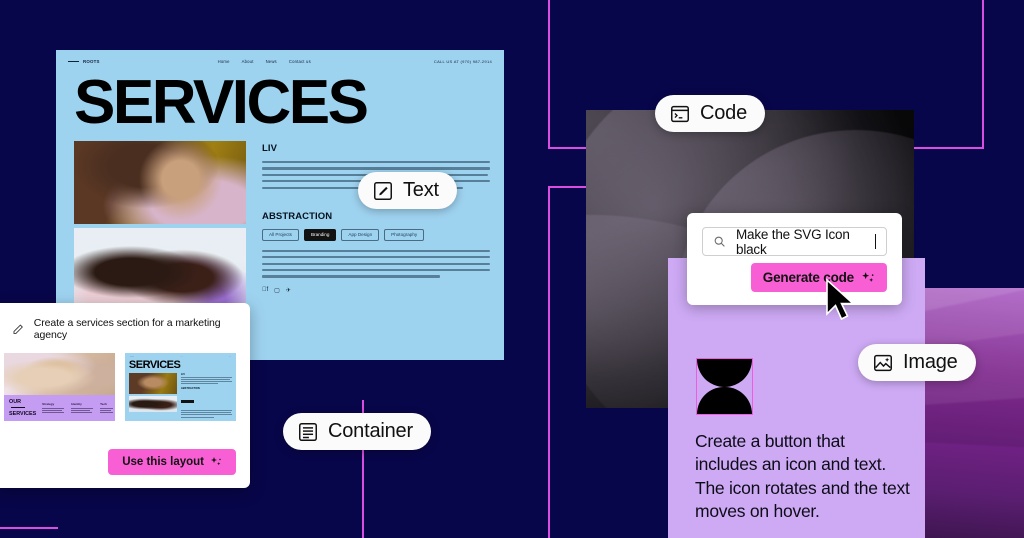 This screenshot has width=1024, height=538. What do you see at coordinates (719, 241) in the screenshot?
I see `search-icon` at bounding box center [719, 241].